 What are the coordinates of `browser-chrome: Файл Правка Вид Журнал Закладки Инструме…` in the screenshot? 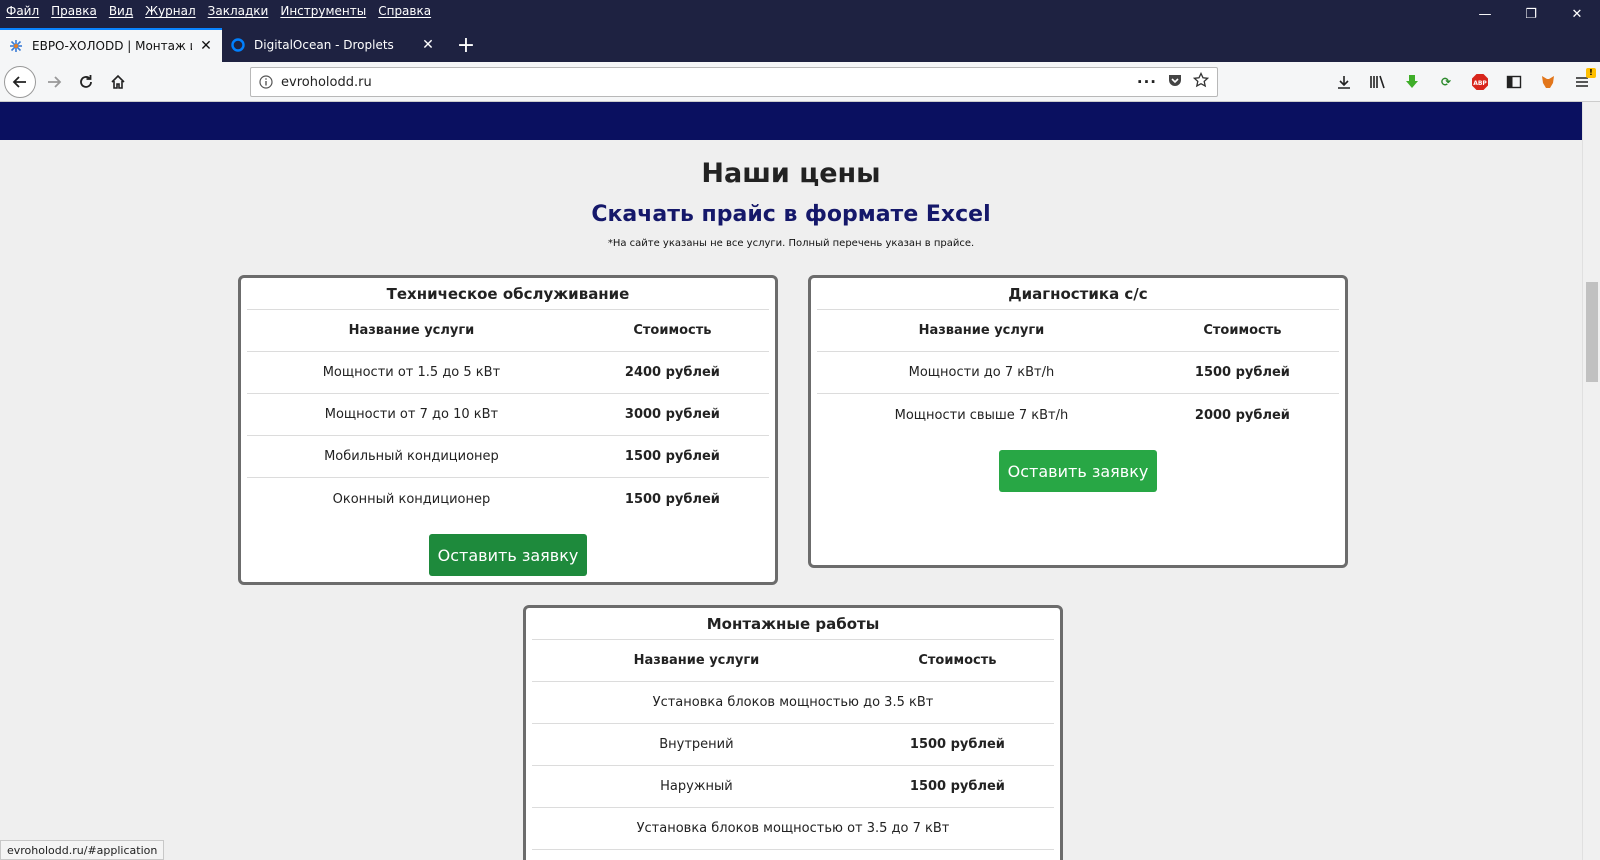 It's located at (800, 33).